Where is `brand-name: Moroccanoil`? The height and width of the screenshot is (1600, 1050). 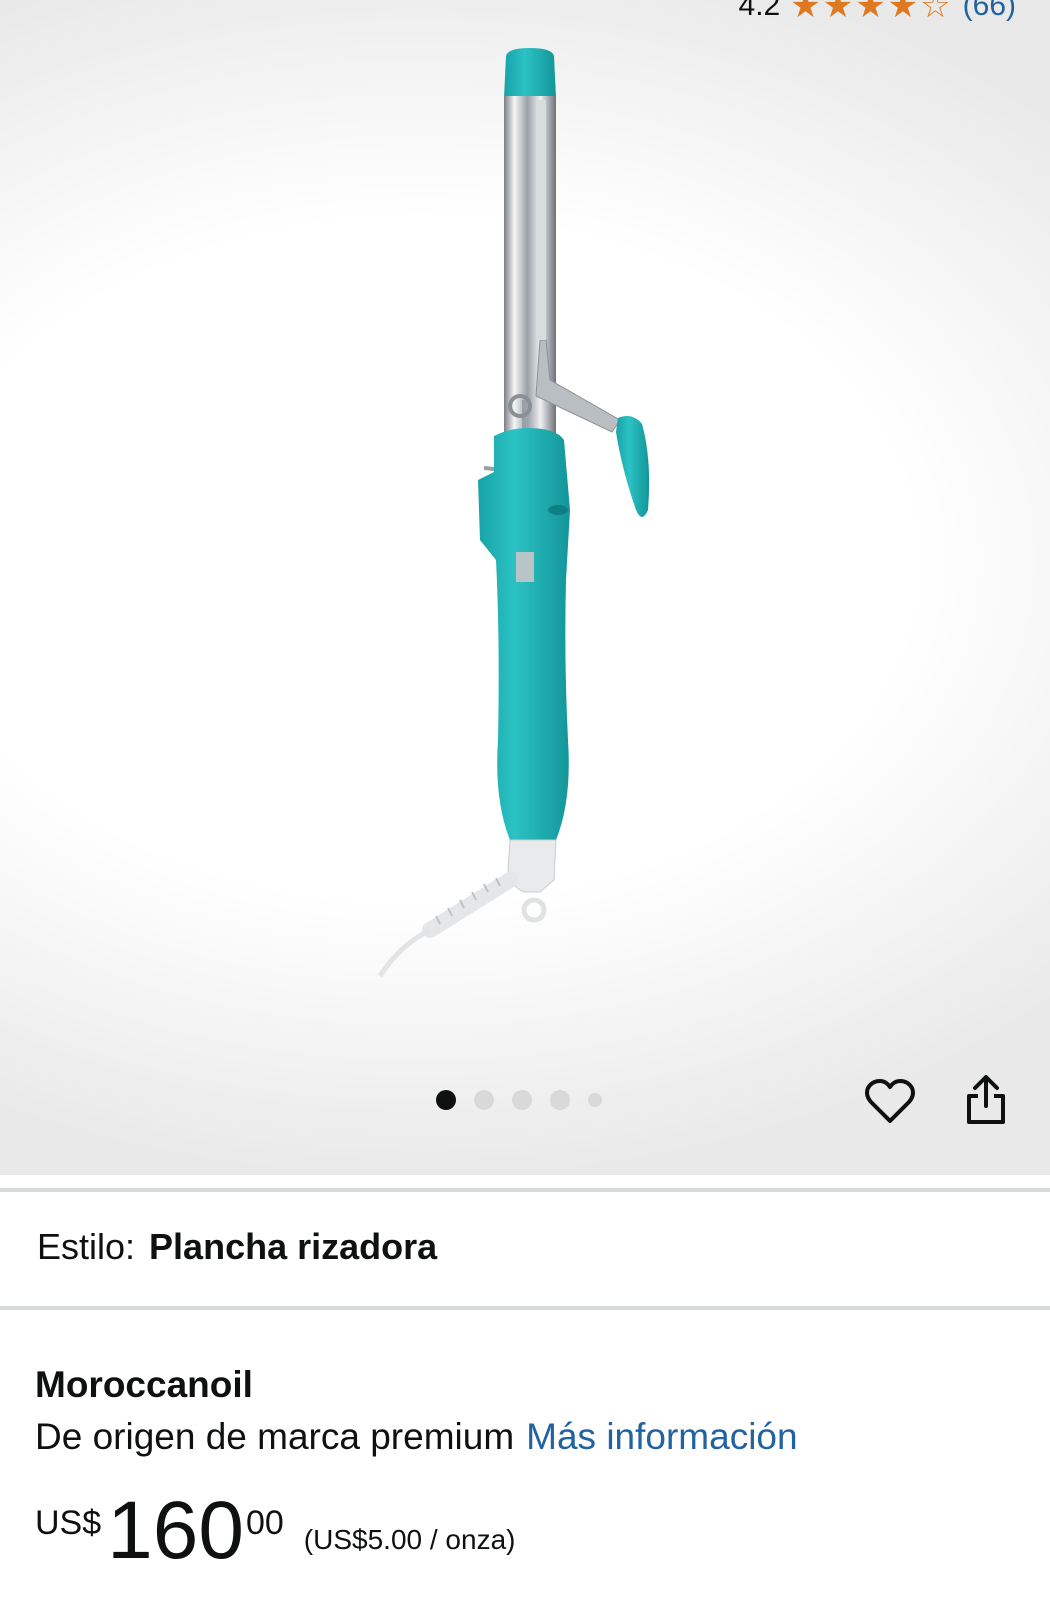
brand-name: Moroccanoil is located at coordinates (144, 1385).